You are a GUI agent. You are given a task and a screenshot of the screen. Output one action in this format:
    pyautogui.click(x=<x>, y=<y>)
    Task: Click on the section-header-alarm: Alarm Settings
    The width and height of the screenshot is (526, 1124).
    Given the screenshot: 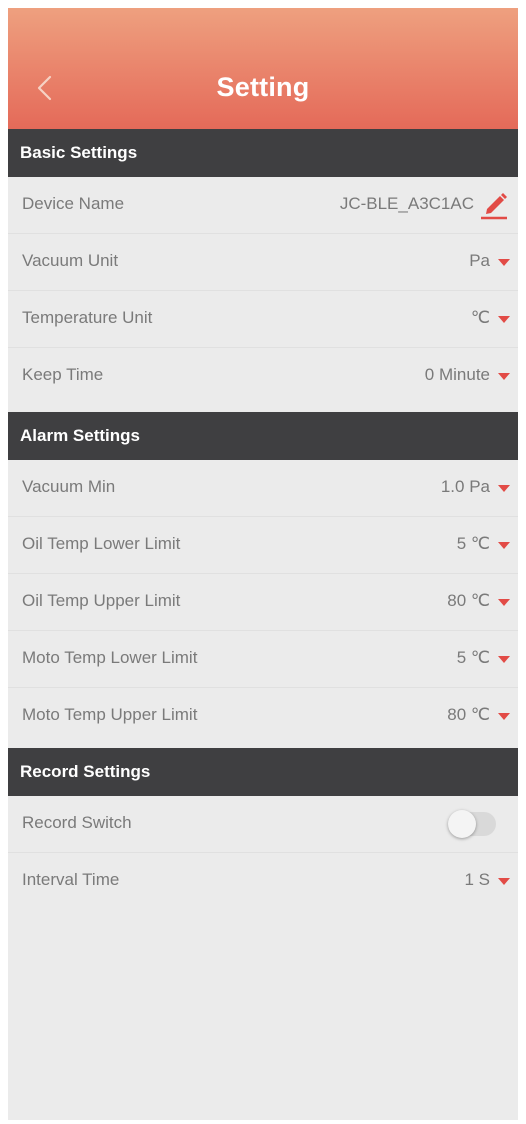 What is the action you would take?
    pyautogui.click(x=263, y=436)
    